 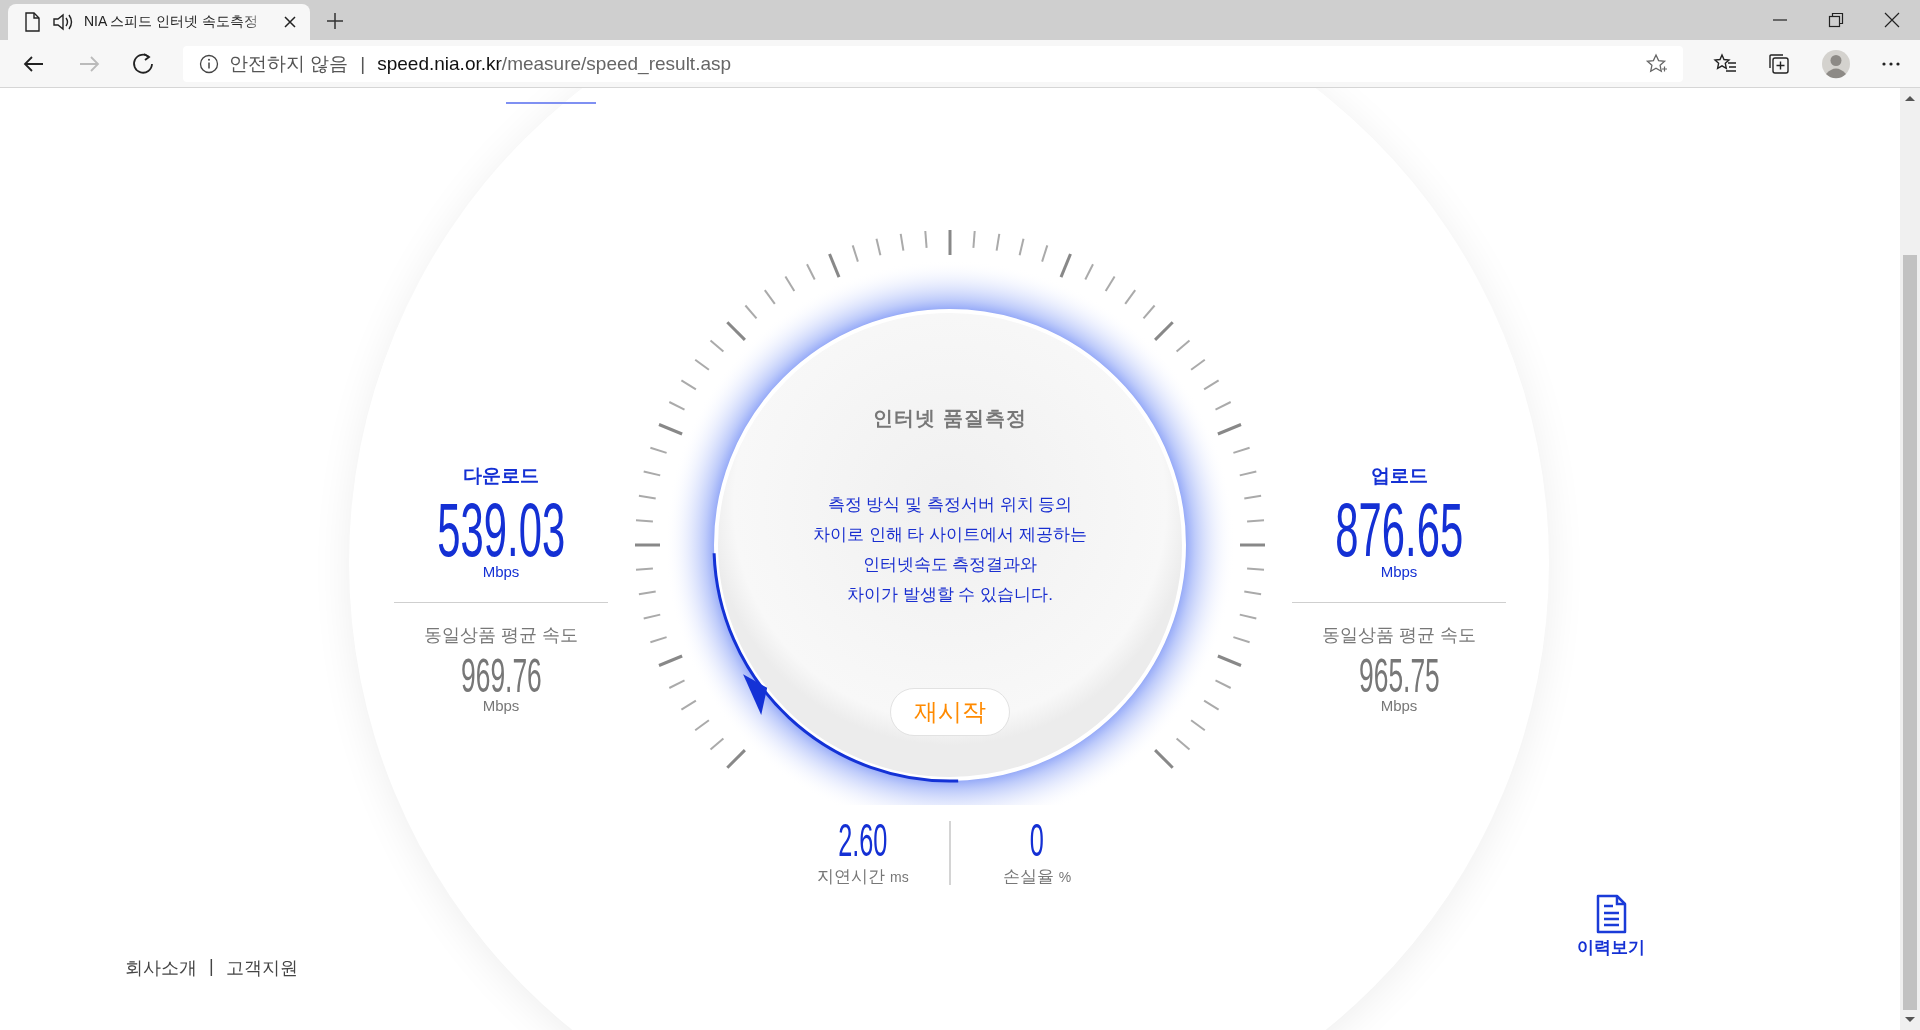 I want to click on profile-avatar-icon, so click(x=1836, y=63).